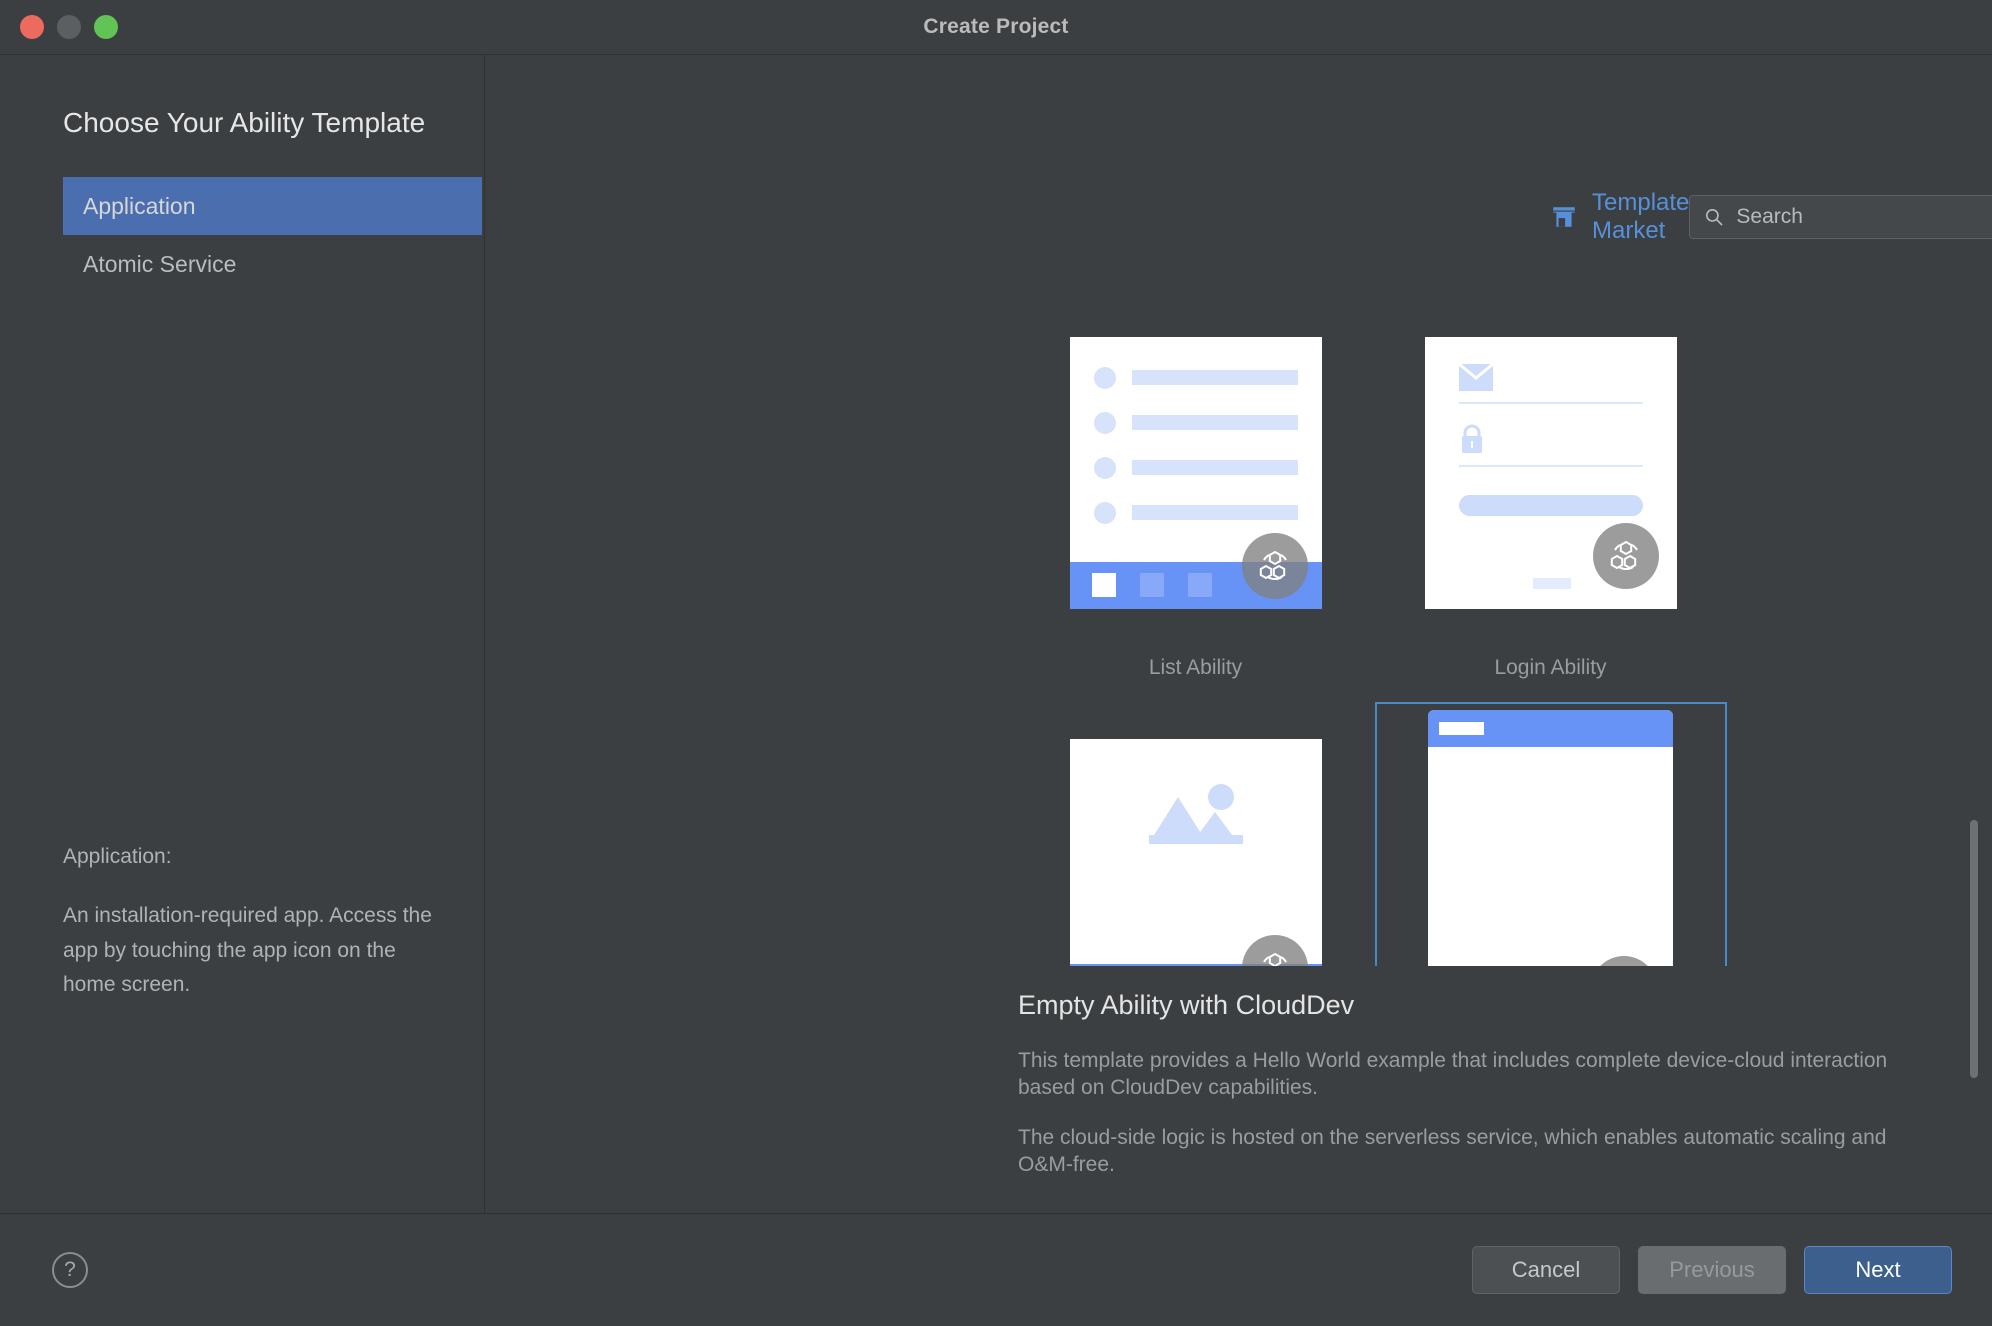 The image size is (1992, 1326). I want to click on template-gallery-scrollbar, so click(1974, 689).